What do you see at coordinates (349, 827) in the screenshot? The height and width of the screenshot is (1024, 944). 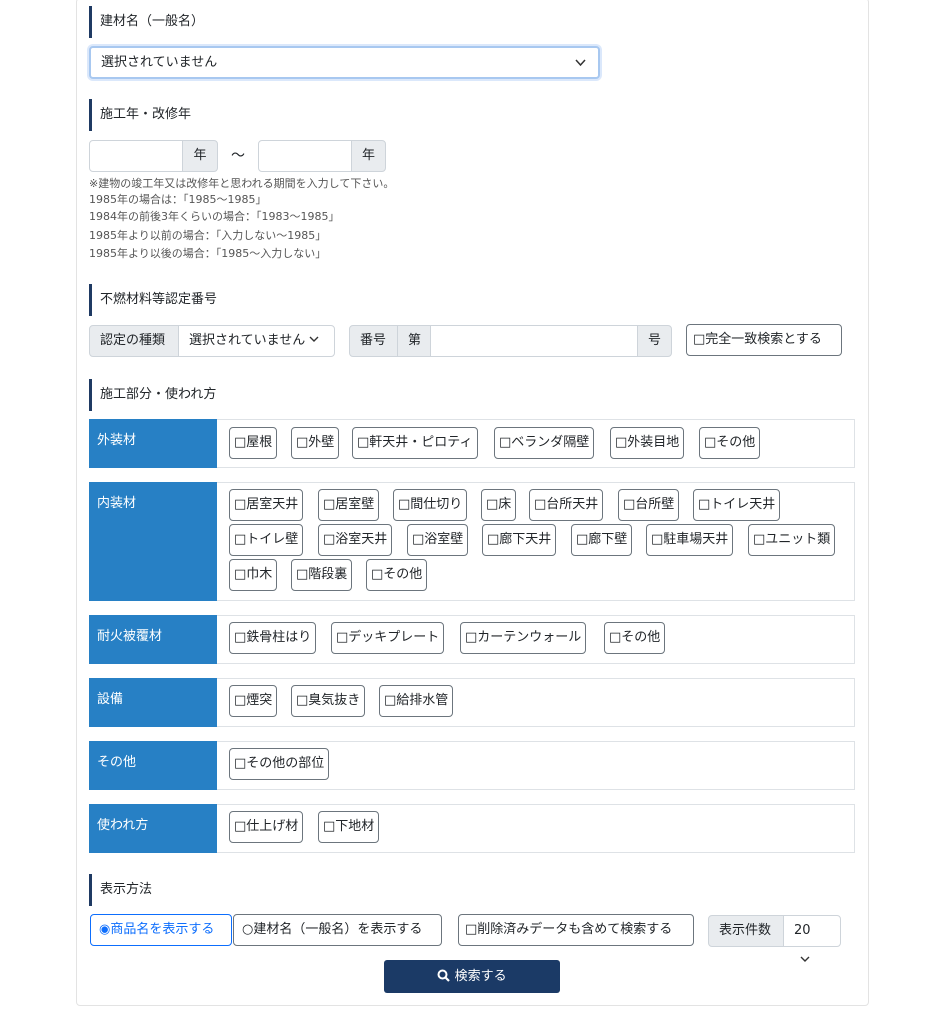 I see `checkbox-base-material: □下地材` at bounding box center [349, 827].